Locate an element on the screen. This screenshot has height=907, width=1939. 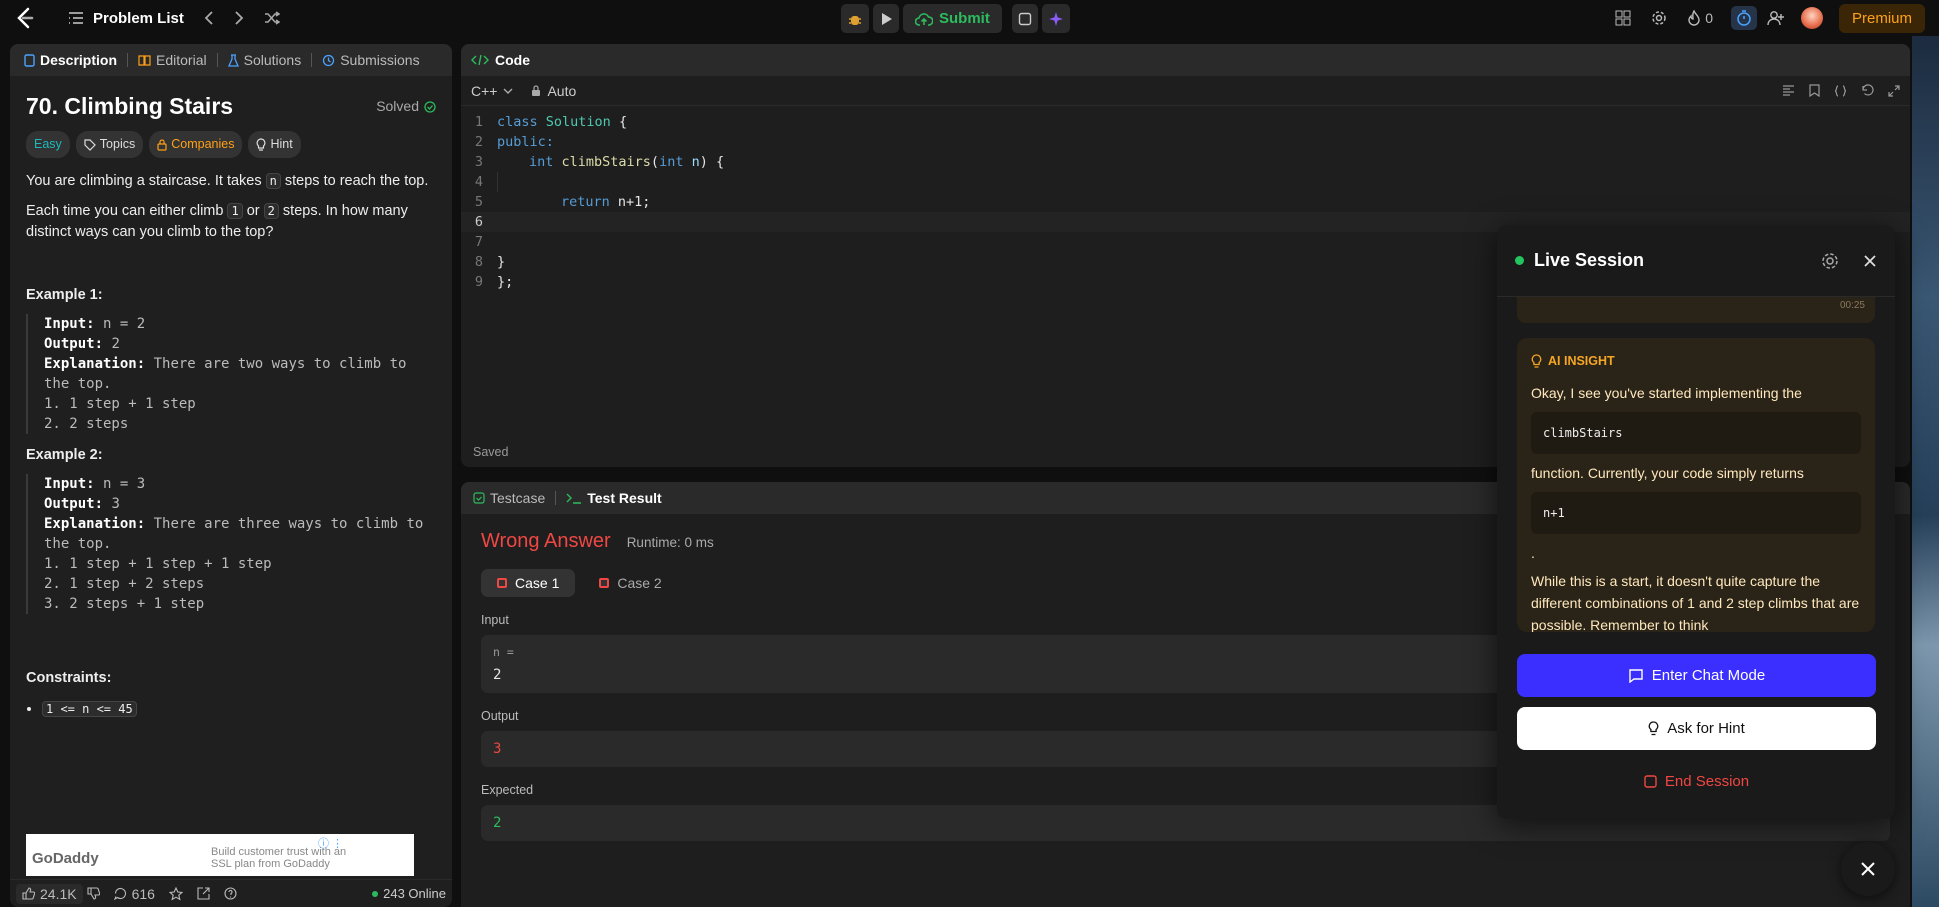
companies-tag: Companies is located at coordinates (196, 144).